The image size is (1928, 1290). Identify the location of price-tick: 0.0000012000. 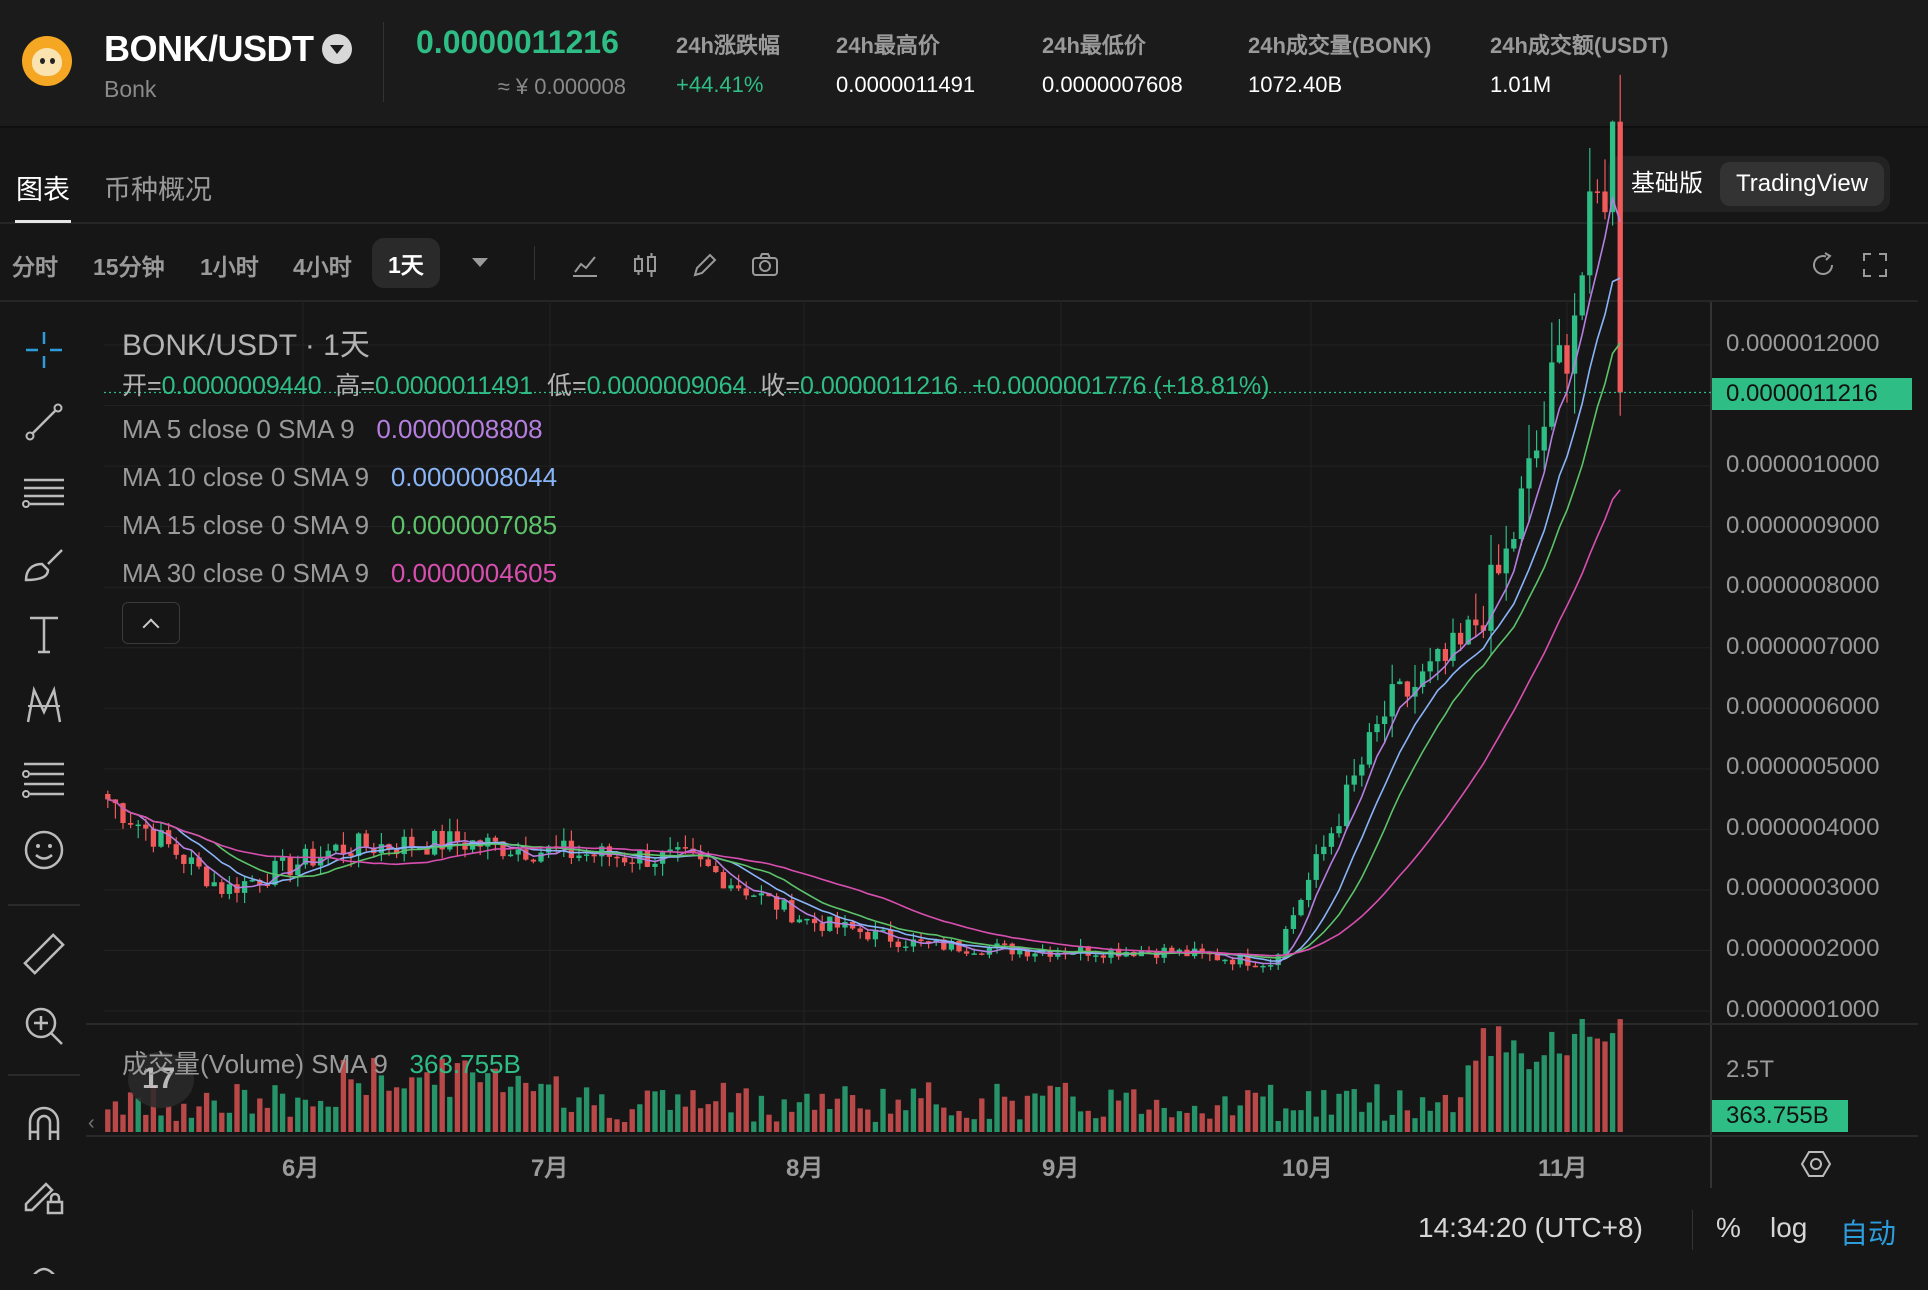
(1803, 343).